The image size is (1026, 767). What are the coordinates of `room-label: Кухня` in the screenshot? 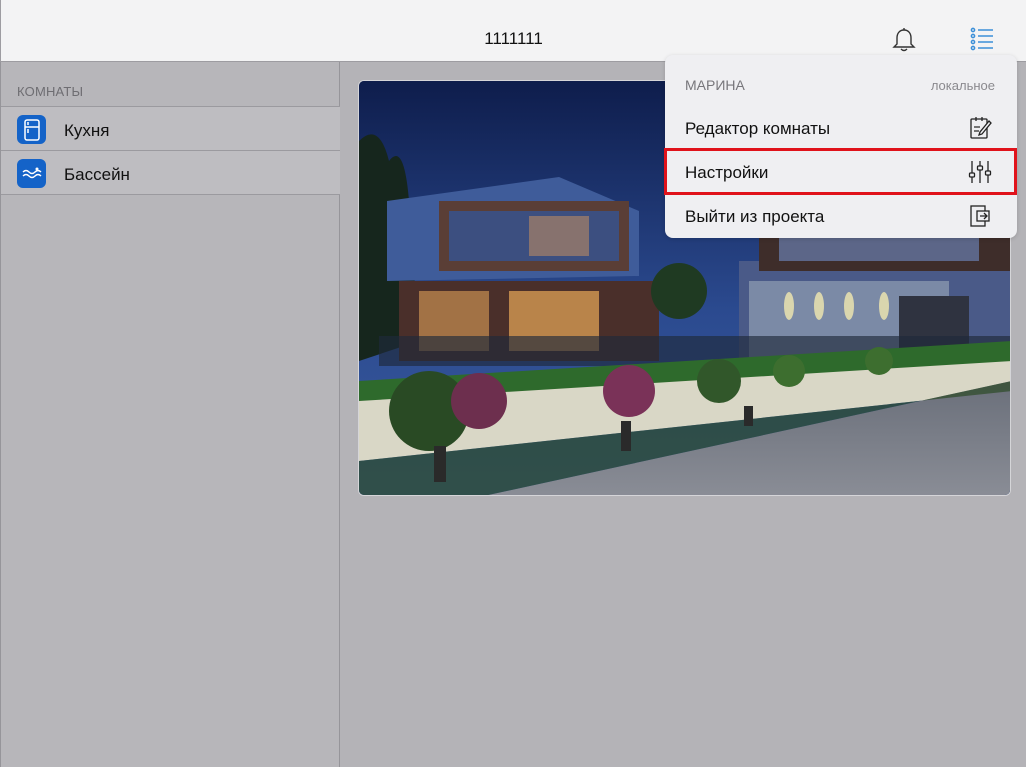 It's located at (87, 130).